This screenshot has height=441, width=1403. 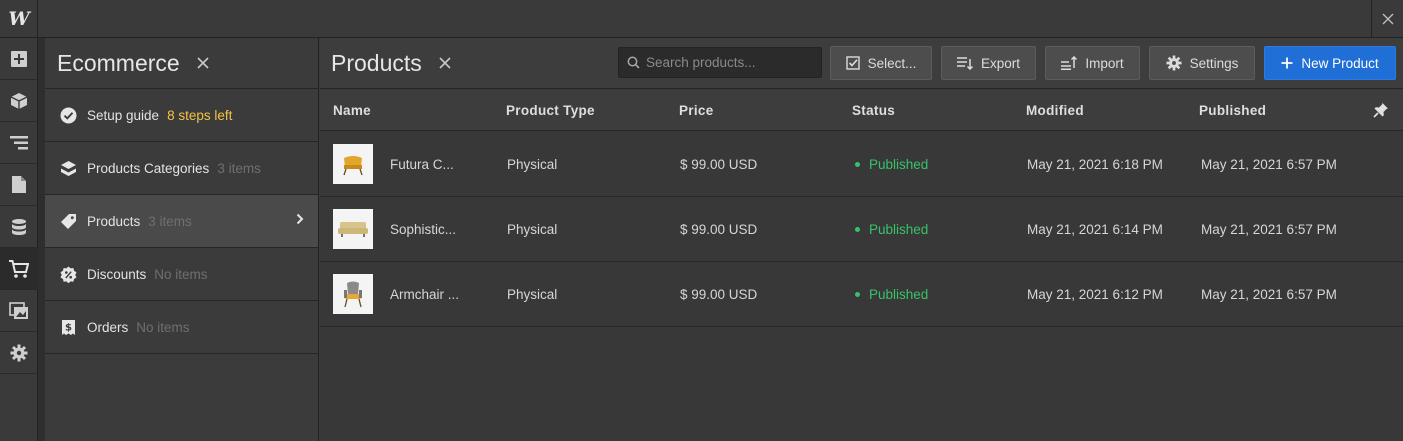 I want to click on add-icon, so click(x=19, y=58).